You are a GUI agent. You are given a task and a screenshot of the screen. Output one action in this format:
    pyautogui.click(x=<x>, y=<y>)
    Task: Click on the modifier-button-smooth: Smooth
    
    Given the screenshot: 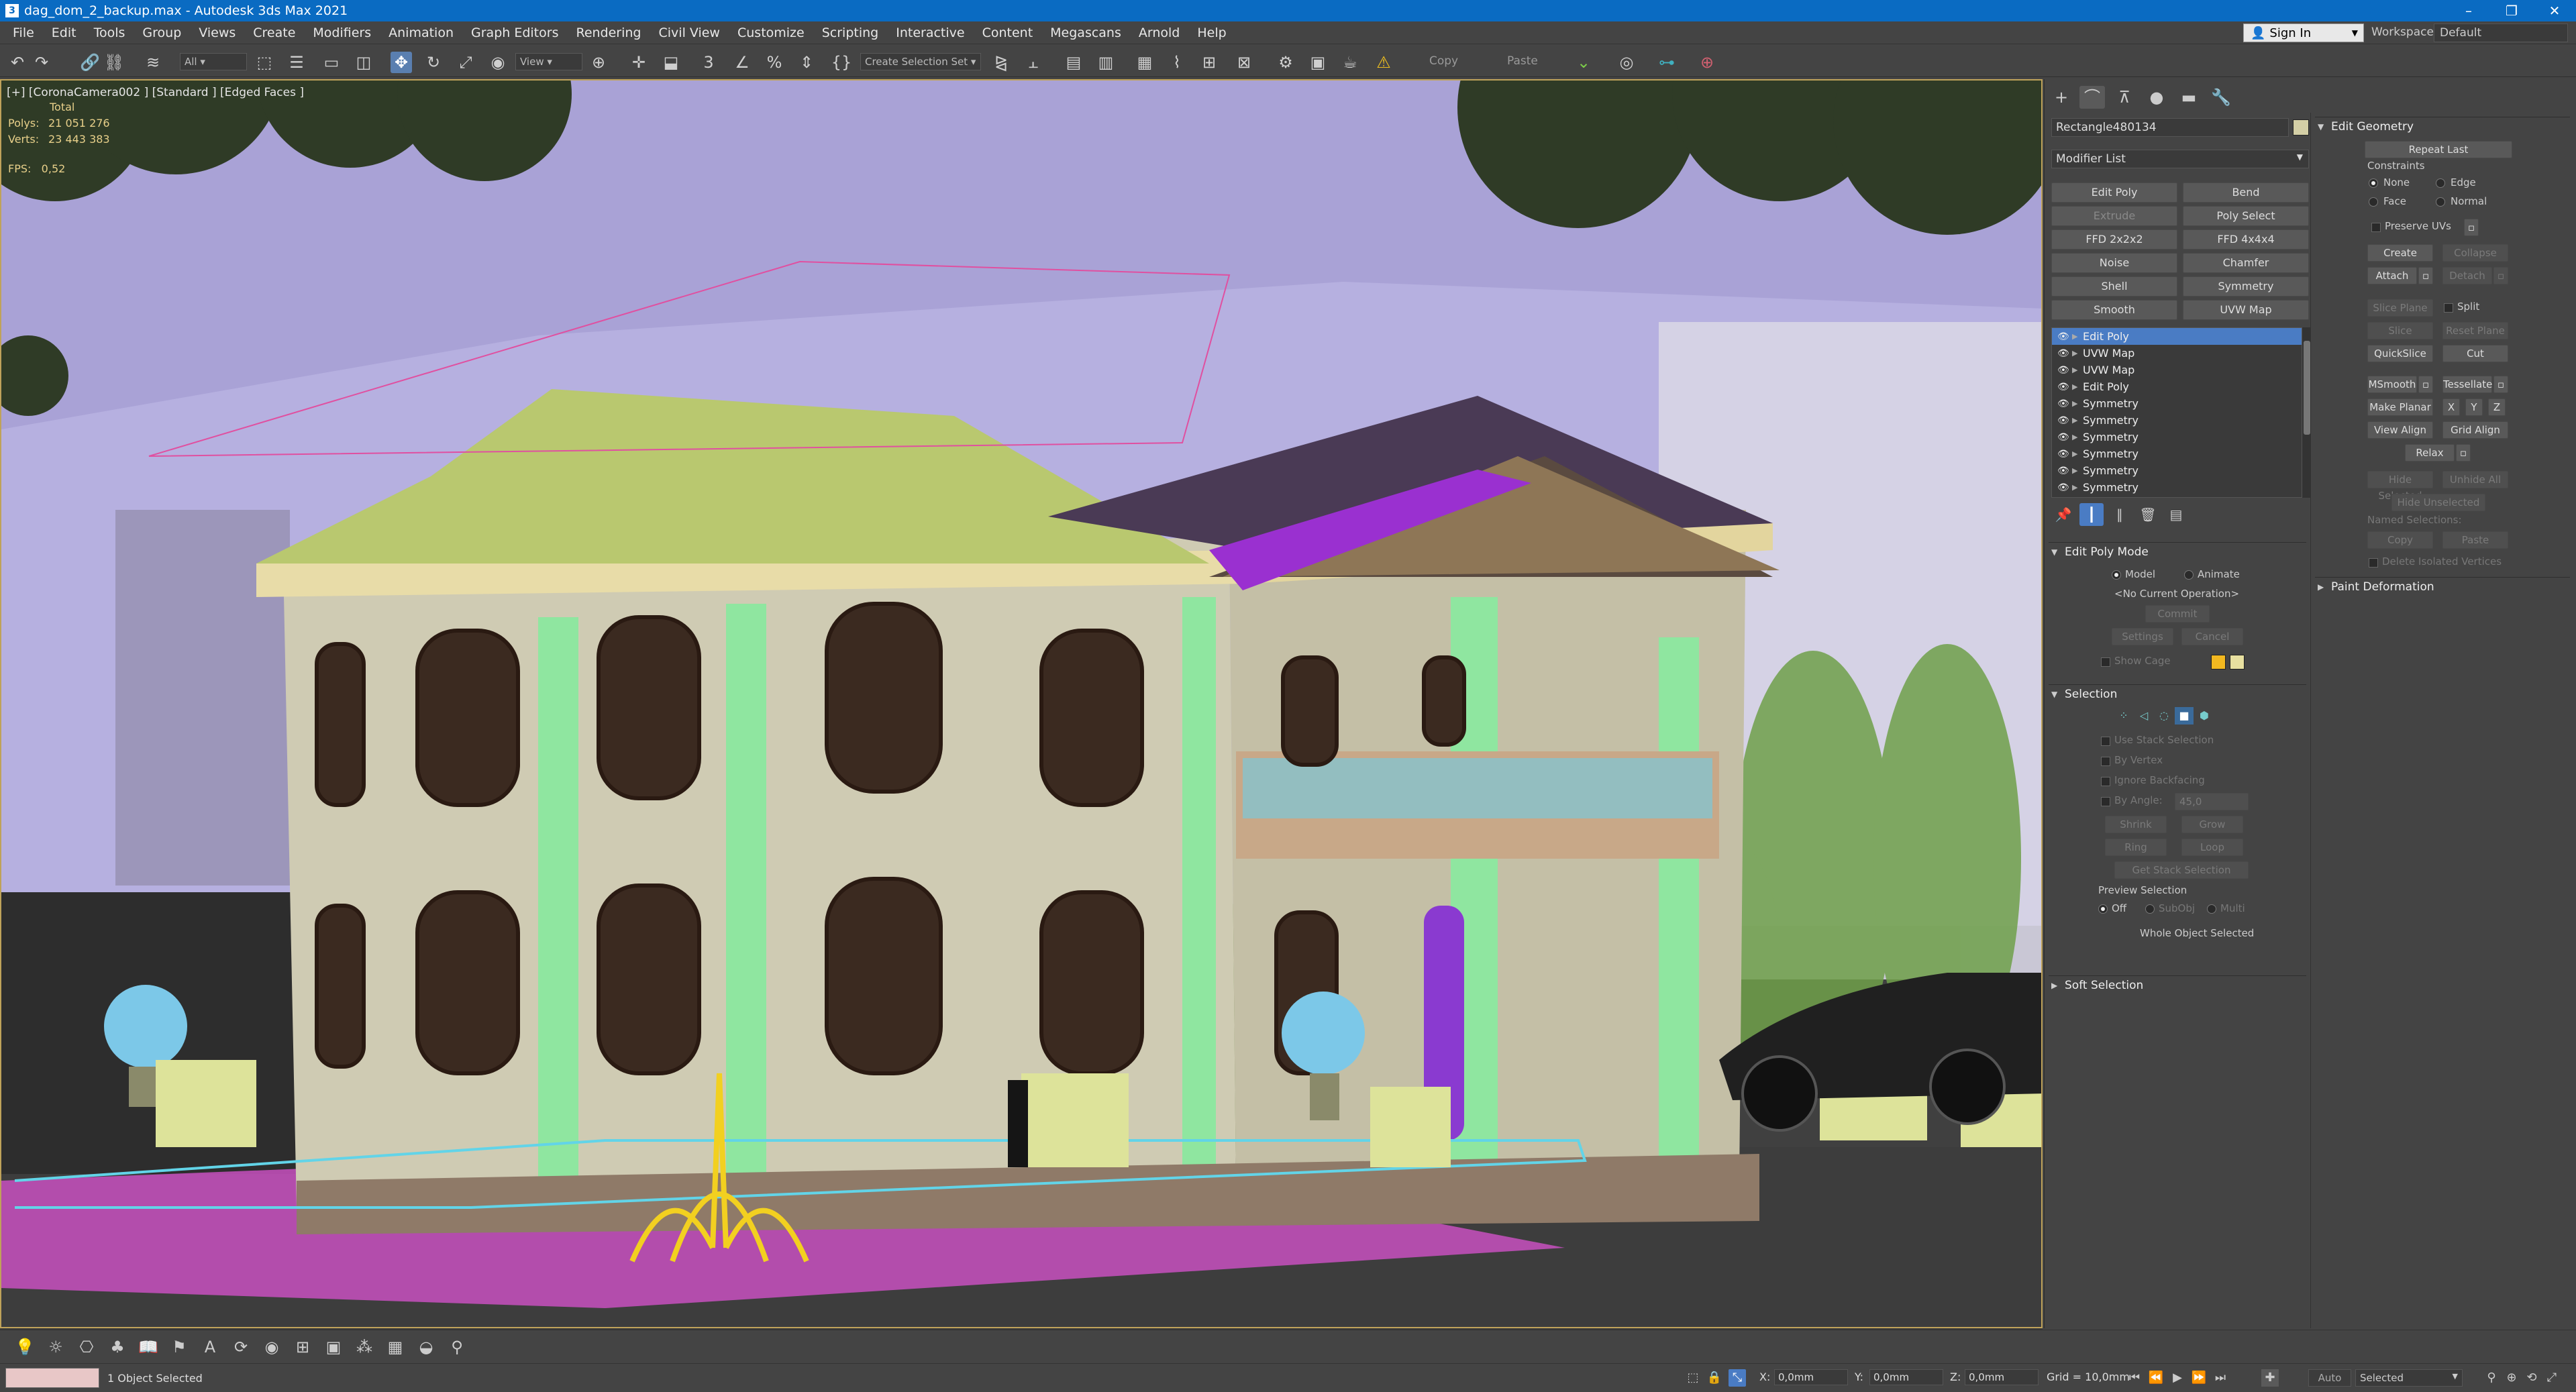 What is the action you would take?
    pyautogui.click(x=2114, y=310)
    